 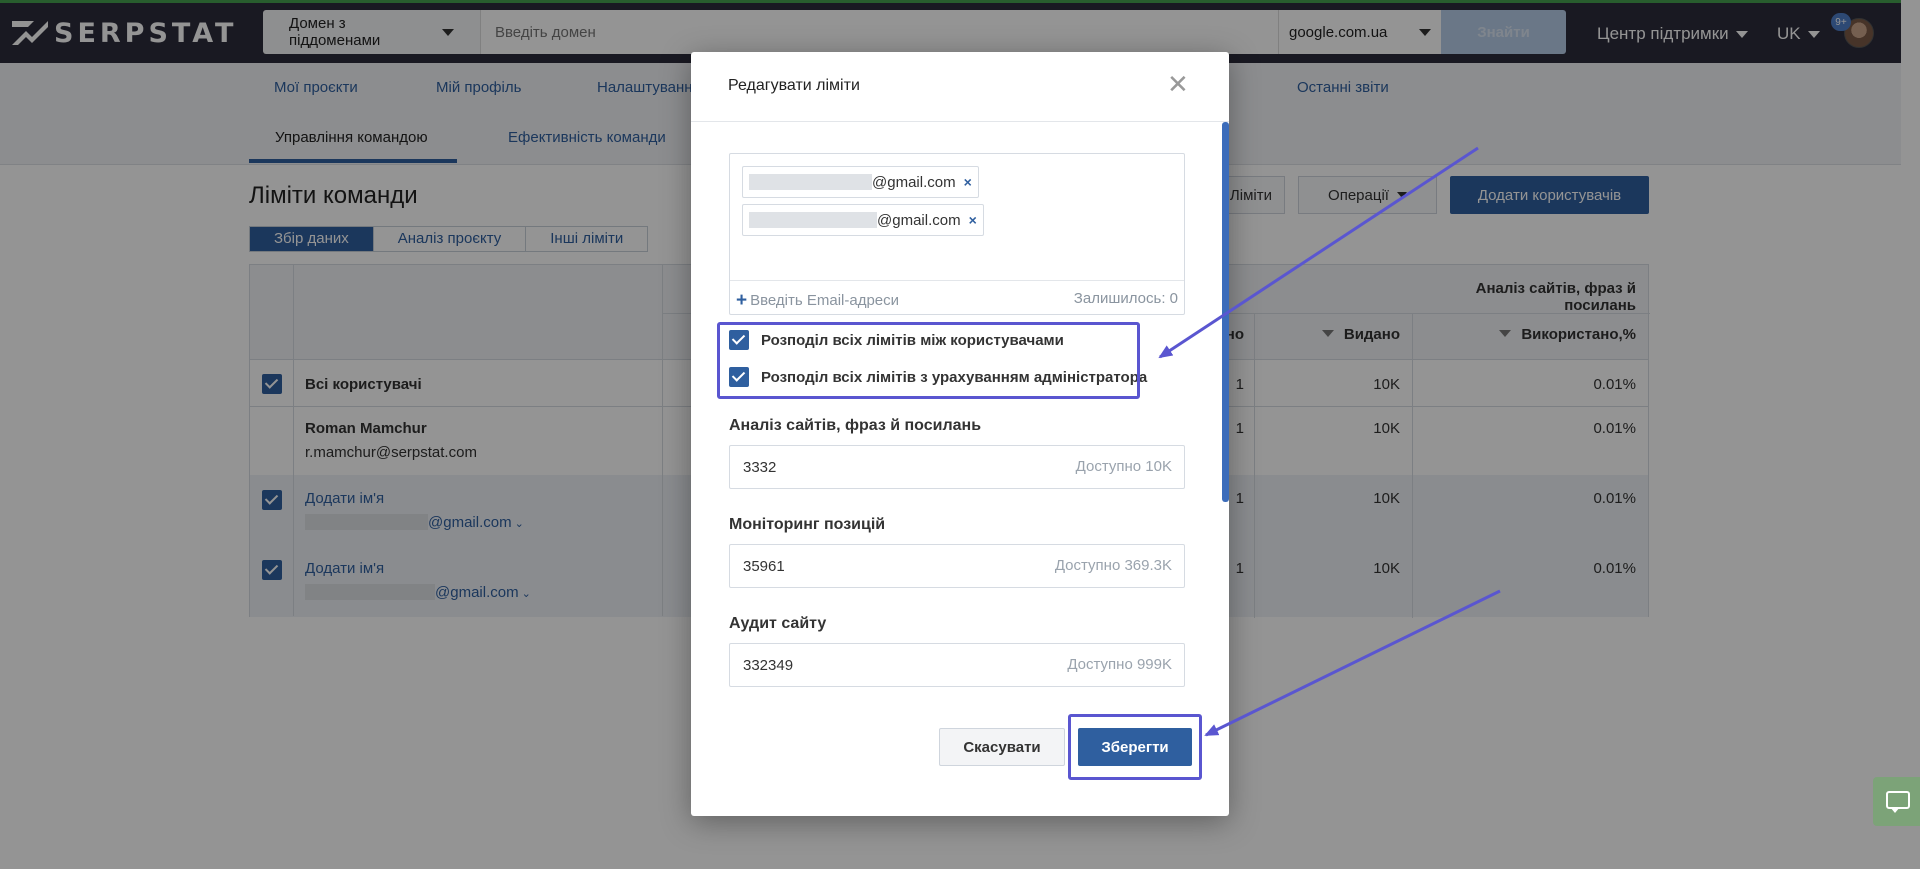 What do you see at coordinates (957, 297) in the screenshot?
I see `email-input-row: + Введіть Email-адреси Залишилось: 0` at bounding box center [957, 297].